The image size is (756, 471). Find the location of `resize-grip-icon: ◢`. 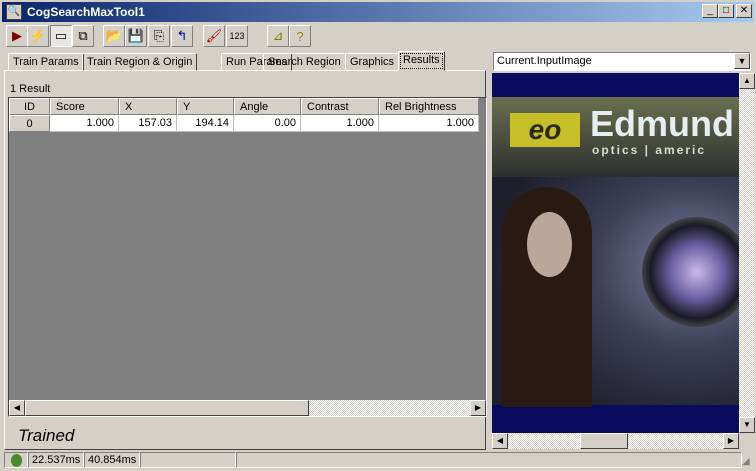

resize-grip-icon: ◢ is located at coordinates (746, 461).